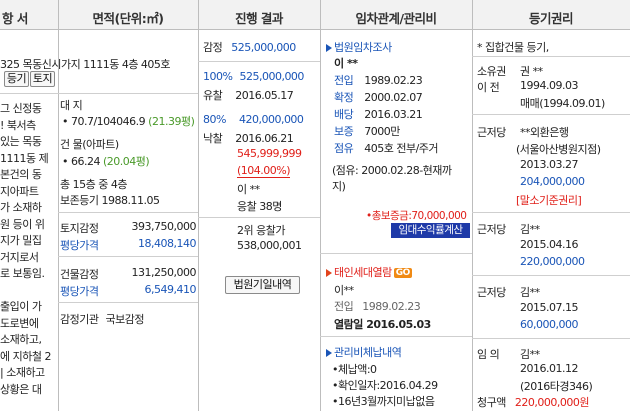 The image size is (630, 411). Describe the element at coordinates (213, 138) in the screenshot. I see `sold-label: 낙찰` at that location.